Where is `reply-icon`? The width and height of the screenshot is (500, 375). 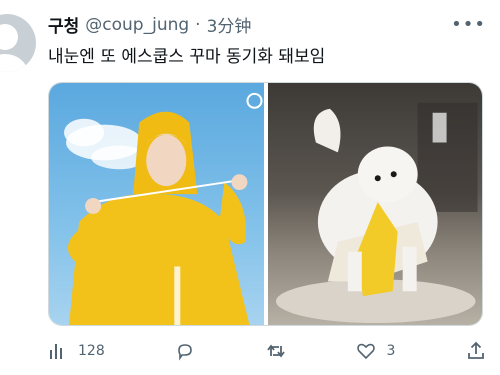
reply-icon is located at coordinates (185, 352).